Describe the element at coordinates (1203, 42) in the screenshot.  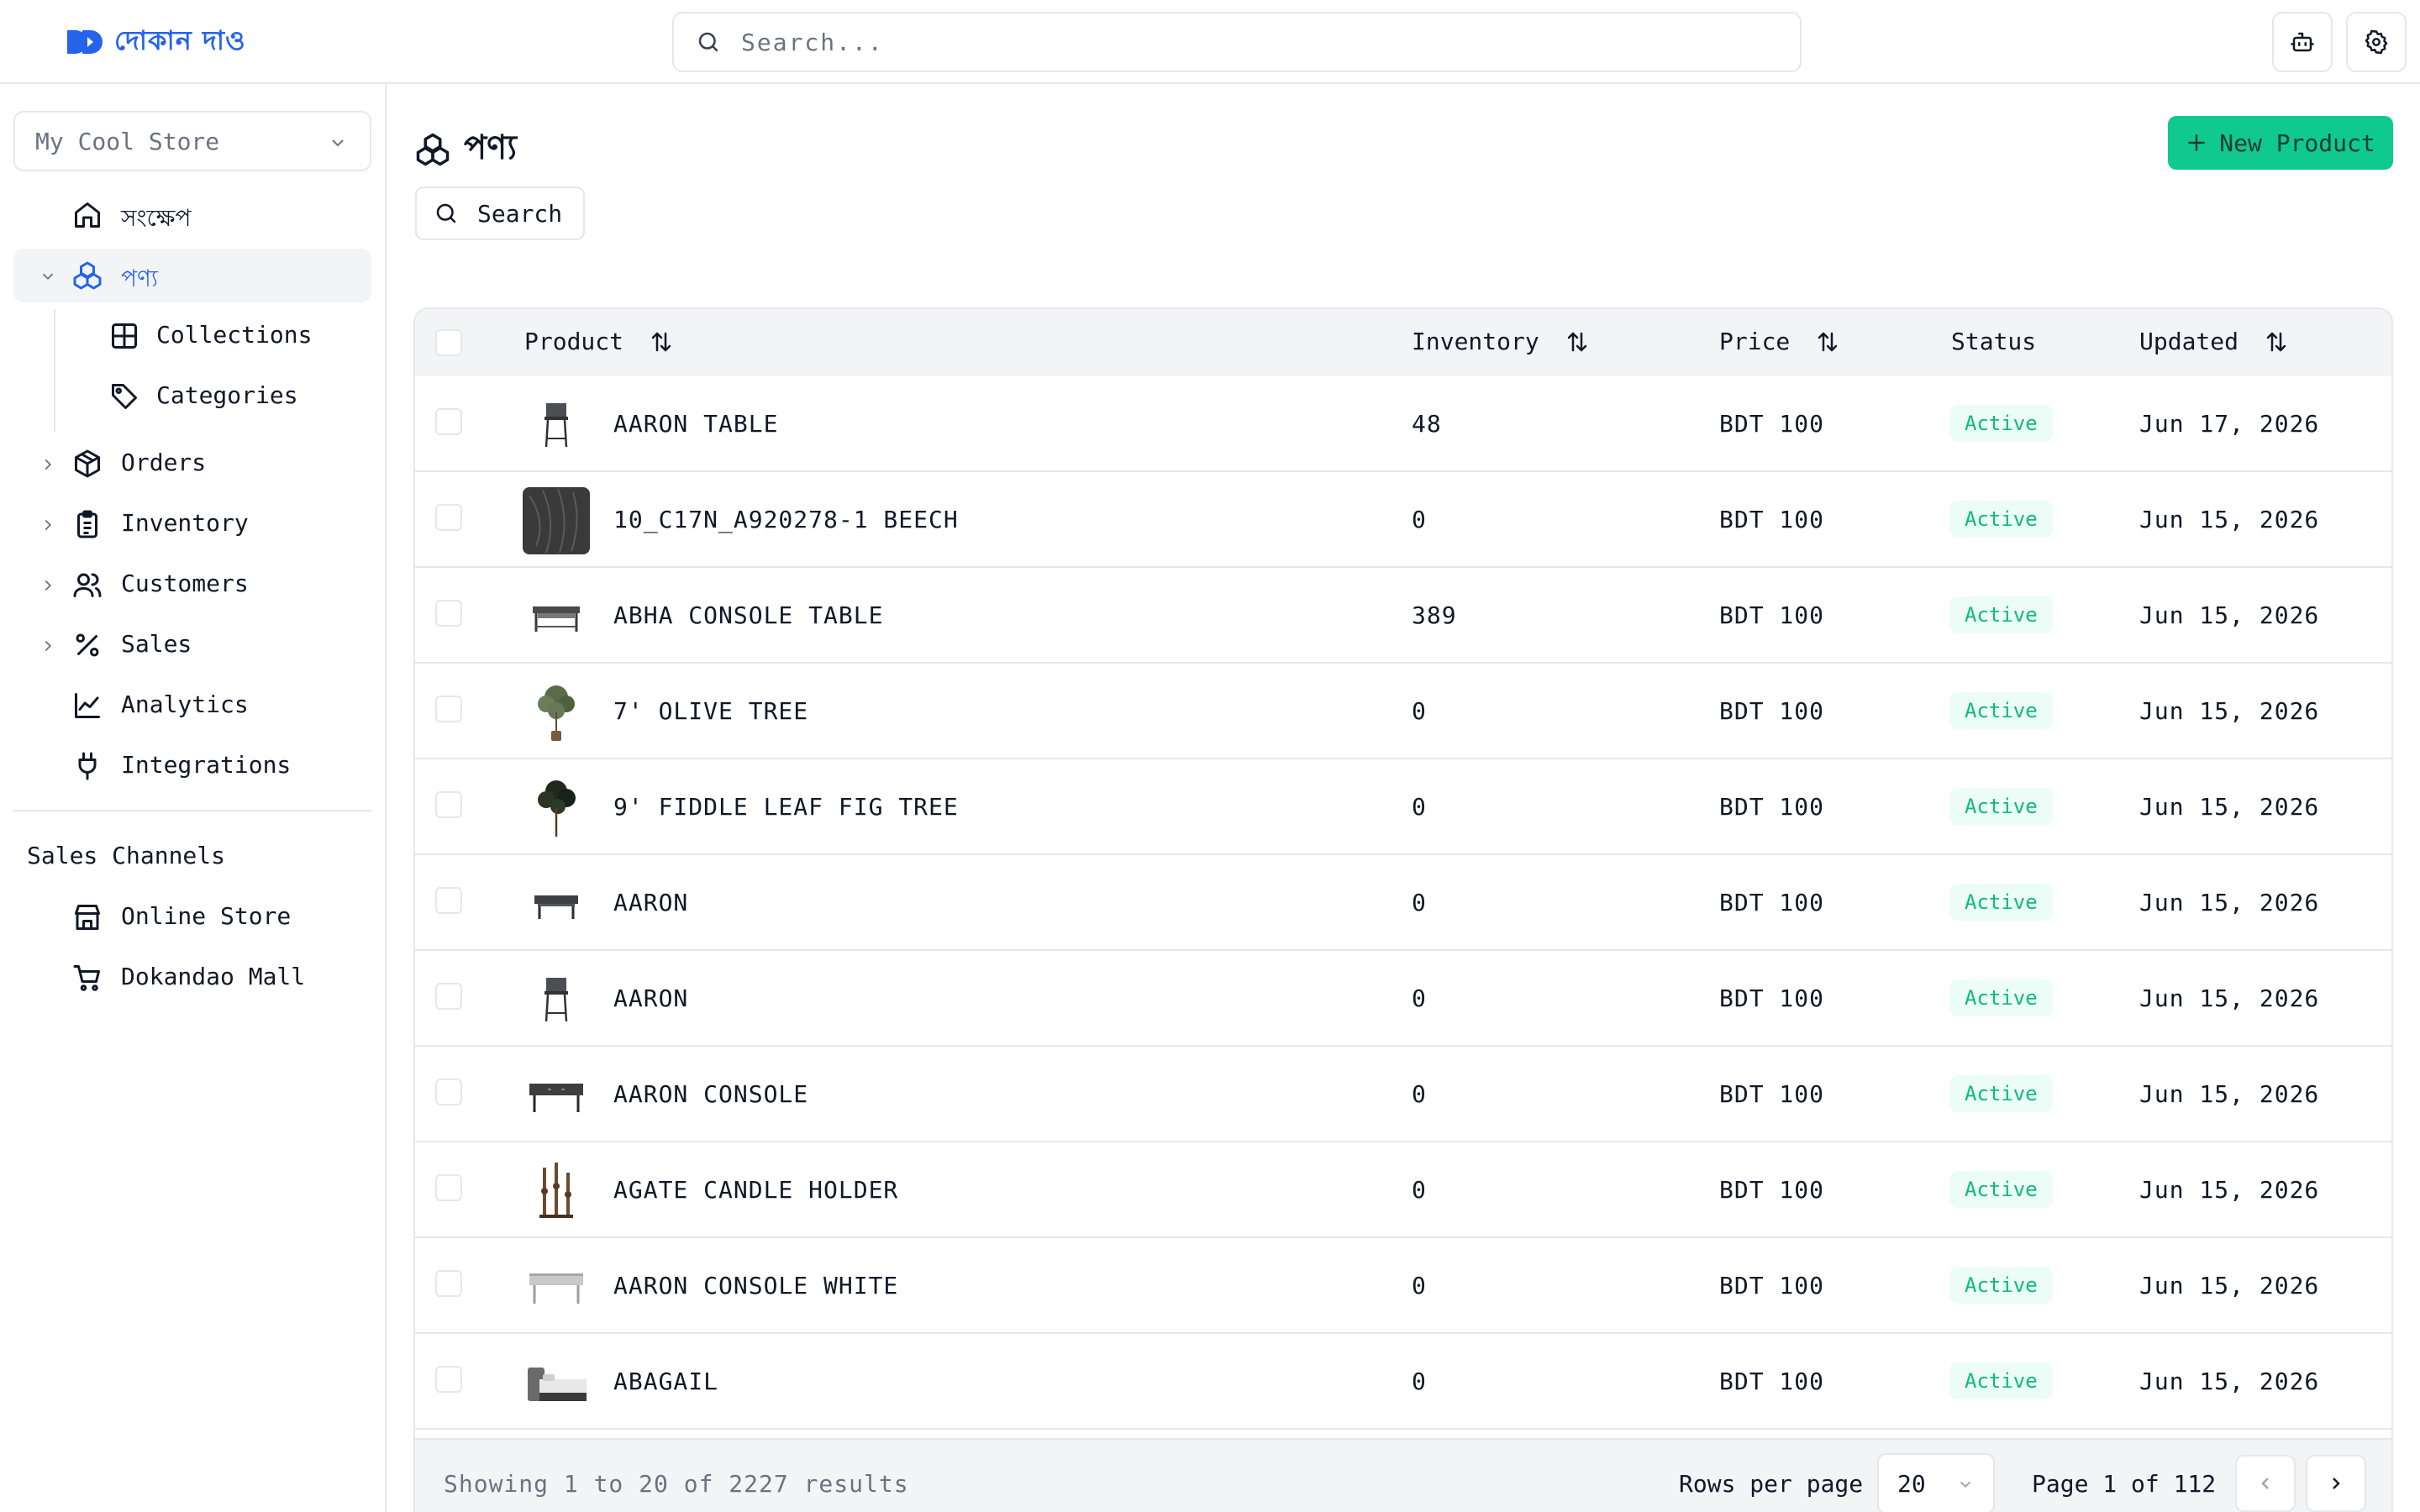
I see `global-search-input` at that location.